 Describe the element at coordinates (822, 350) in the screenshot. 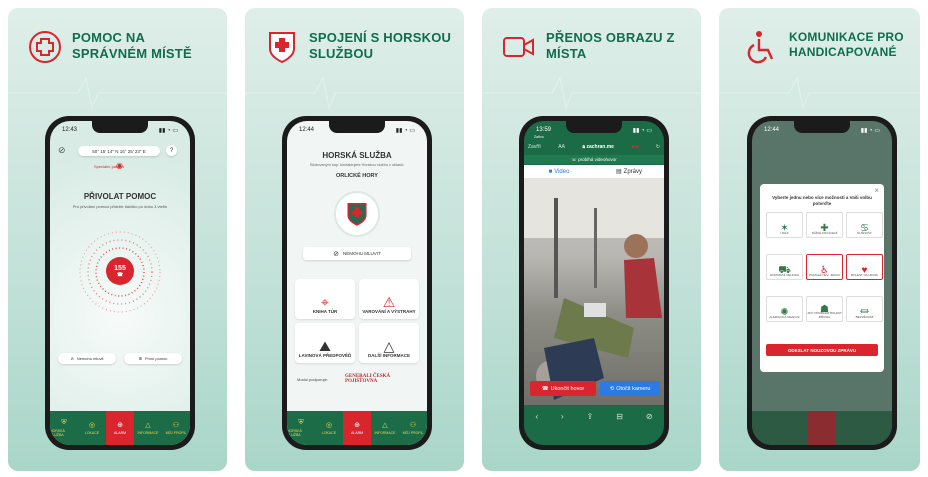

I see `send-emergency-message-button: ODESLAT NOUZOVOU ZPRÁVU` at that location.